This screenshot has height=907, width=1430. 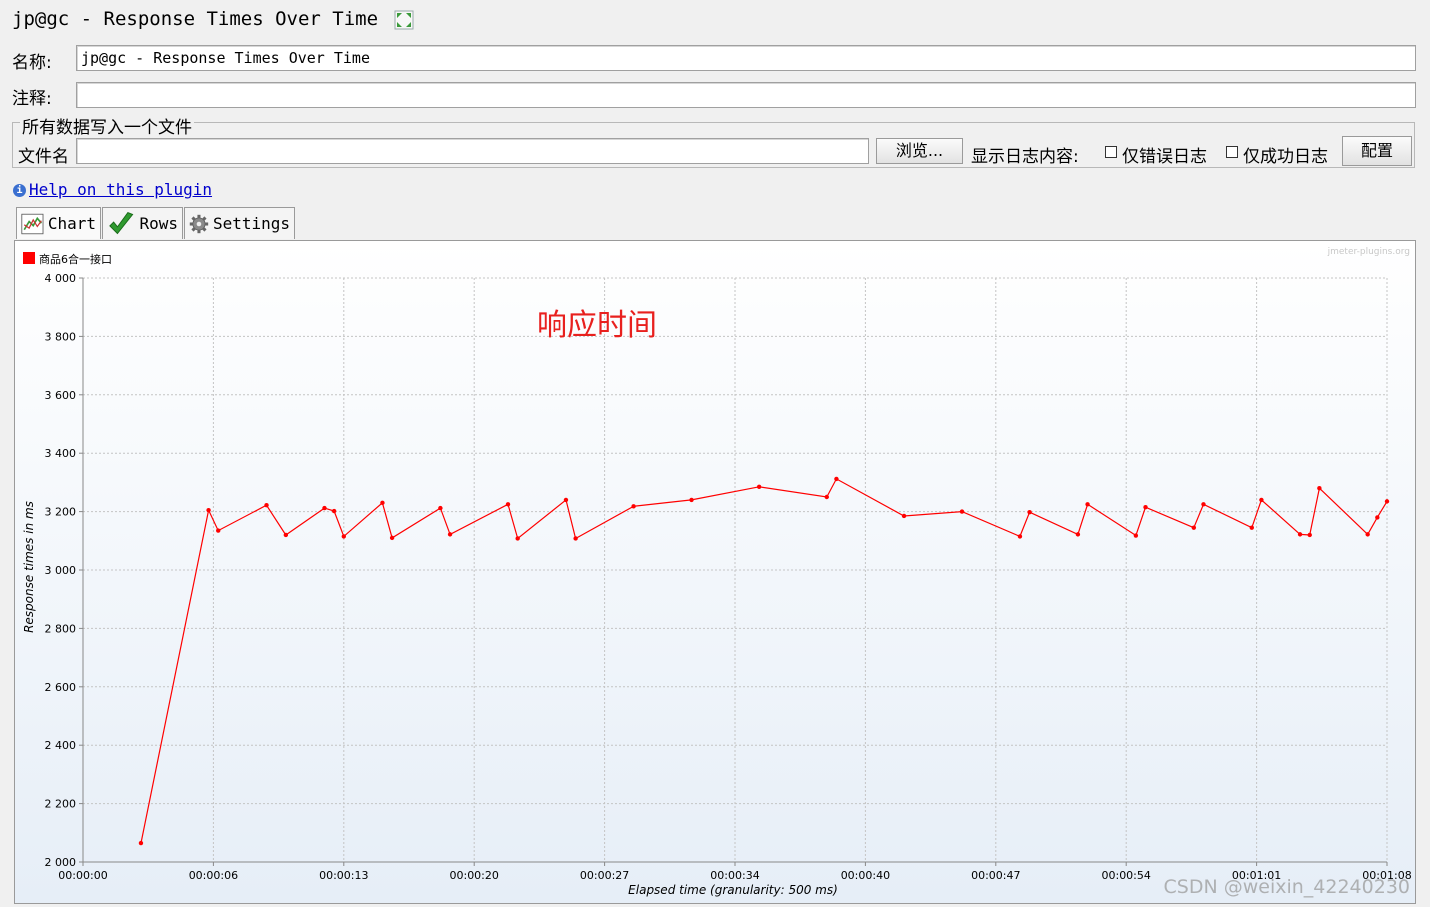 What do you see at coordinates (1287, 887) in the screenshot?
I see `page-watermark: CSDN @weixin_42240230` at bounding box center [1287, 887].